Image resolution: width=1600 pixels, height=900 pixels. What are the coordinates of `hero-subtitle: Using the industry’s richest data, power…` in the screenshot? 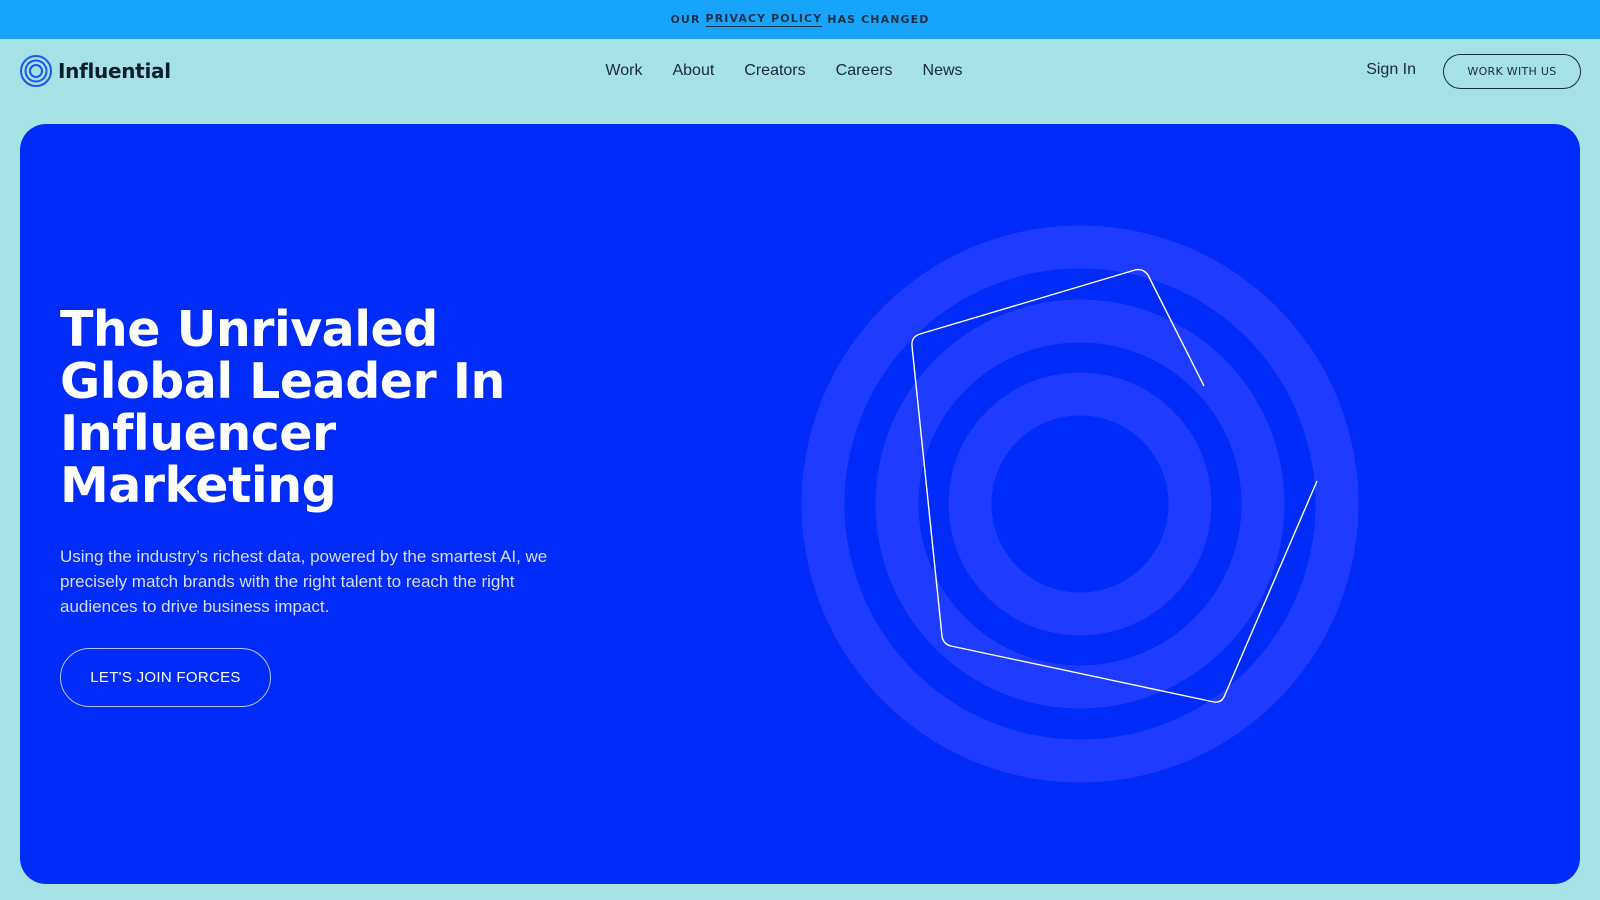 It's located at (304, 581).